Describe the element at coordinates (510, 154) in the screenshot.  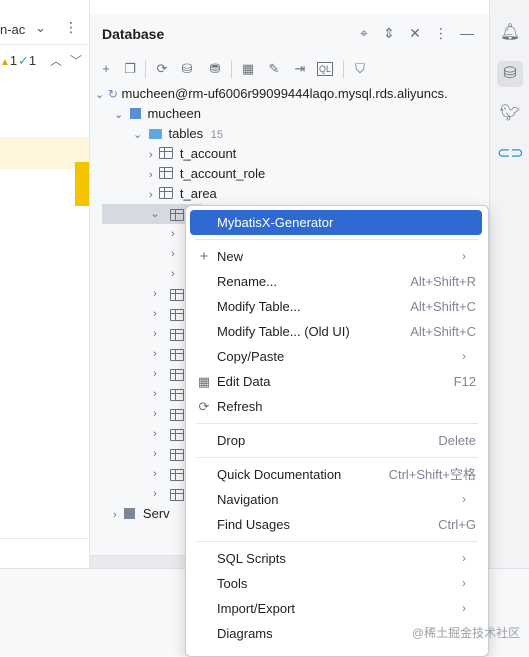
I see `plugin-icon: ⊂⊃` at that location.